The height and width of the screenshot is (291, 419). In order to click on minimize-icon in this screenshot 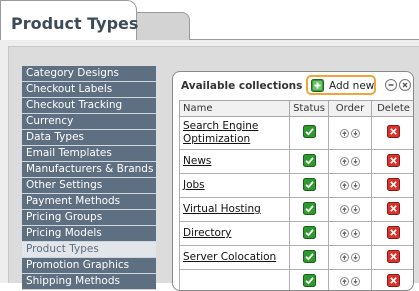, I will do `click(391, 85)`.